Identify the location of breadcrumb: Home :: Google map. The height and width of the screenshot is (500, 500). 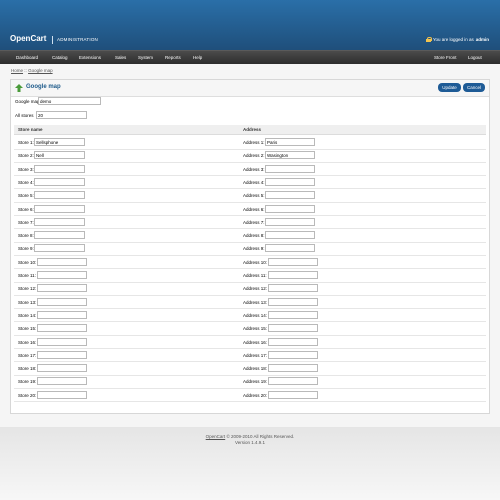
(32, 70).